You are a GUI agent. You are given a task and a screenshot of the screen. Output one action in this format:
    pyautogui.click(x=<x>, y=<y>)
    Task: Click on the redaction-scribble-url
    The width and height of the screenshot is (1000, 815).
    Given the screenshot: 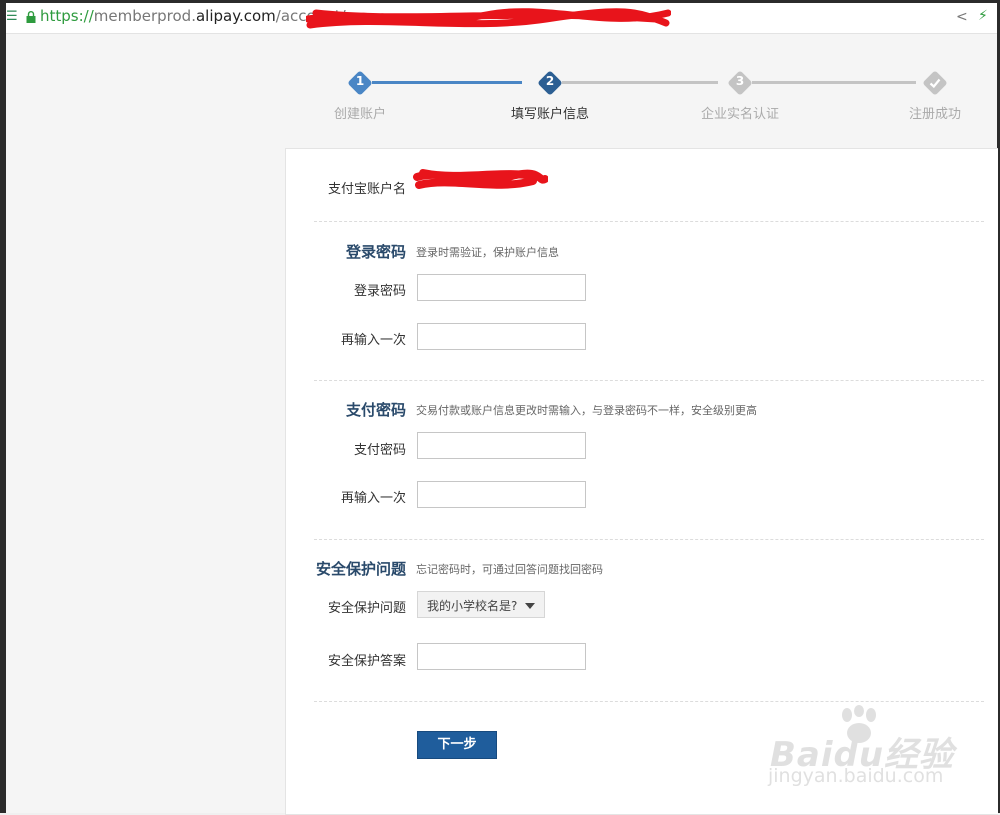 What is the action you would take?
    pyautogui.click(x=488, y=18)
    